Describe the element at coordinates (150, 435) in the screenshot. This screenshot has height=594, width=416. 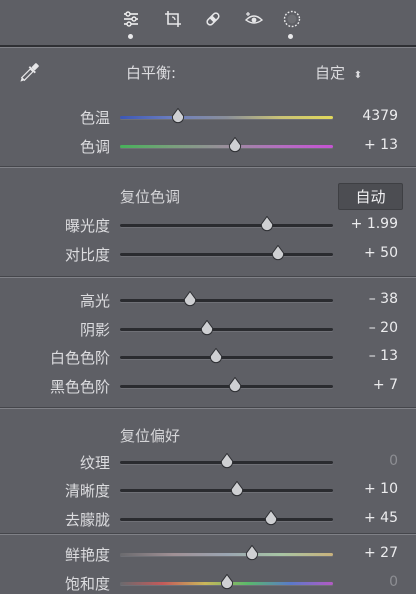
I see `reset-presence-button: 复位偏好` at that location.